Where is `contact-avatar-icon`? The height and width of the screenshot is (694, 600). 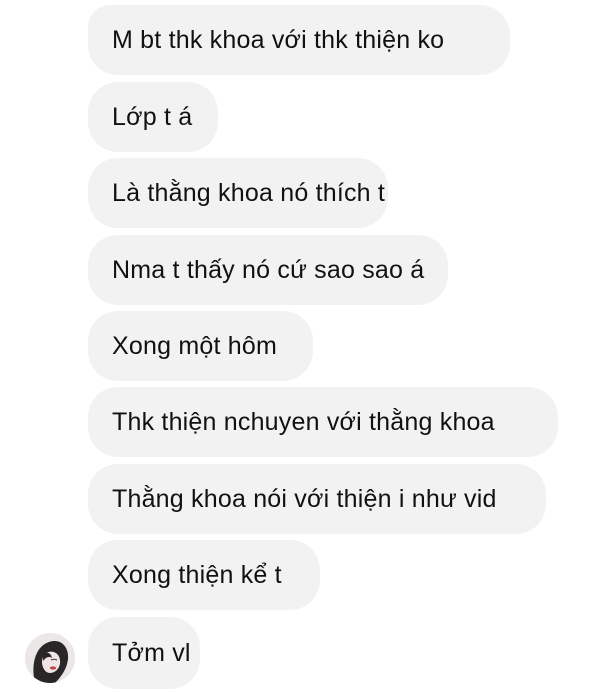 contact-avatar-icon is located at coordinates (50, 658).